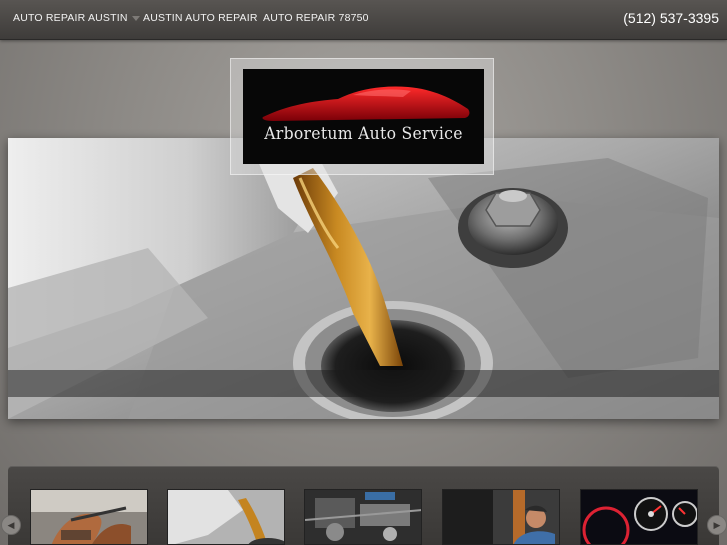  What do you see at coordinates (639, 517) in the screenshot?
I see `thumbnail-dashboard-gauges` at bounding box center [639, 517].